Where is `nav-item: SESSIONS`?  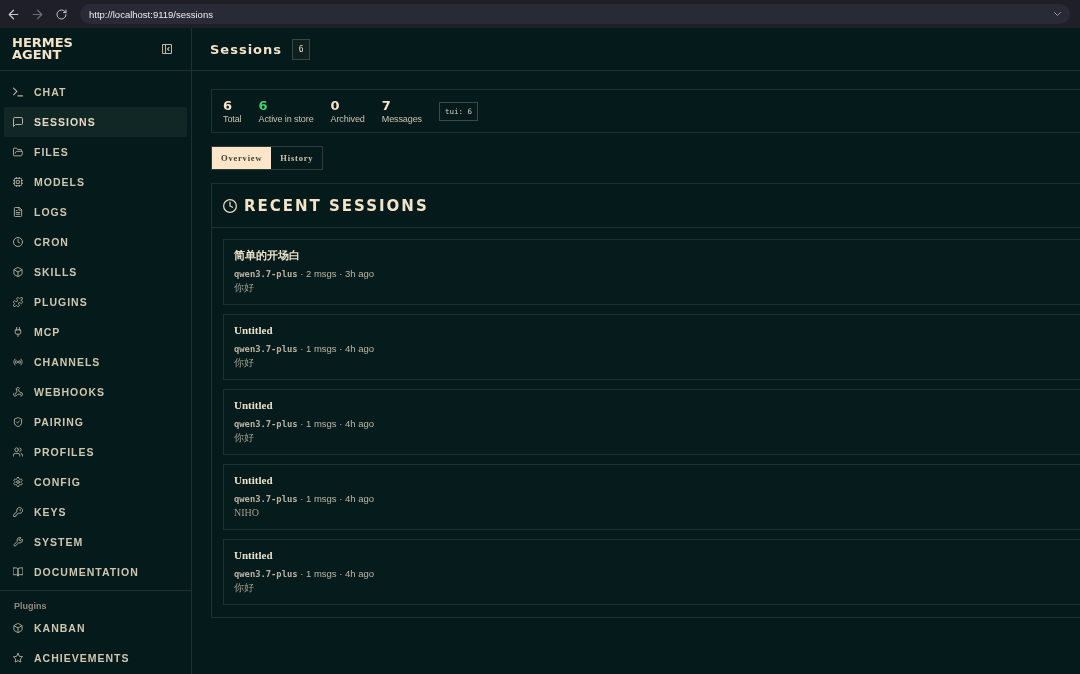 nav-item: SESSIONS is located at coordinates (95, 122).